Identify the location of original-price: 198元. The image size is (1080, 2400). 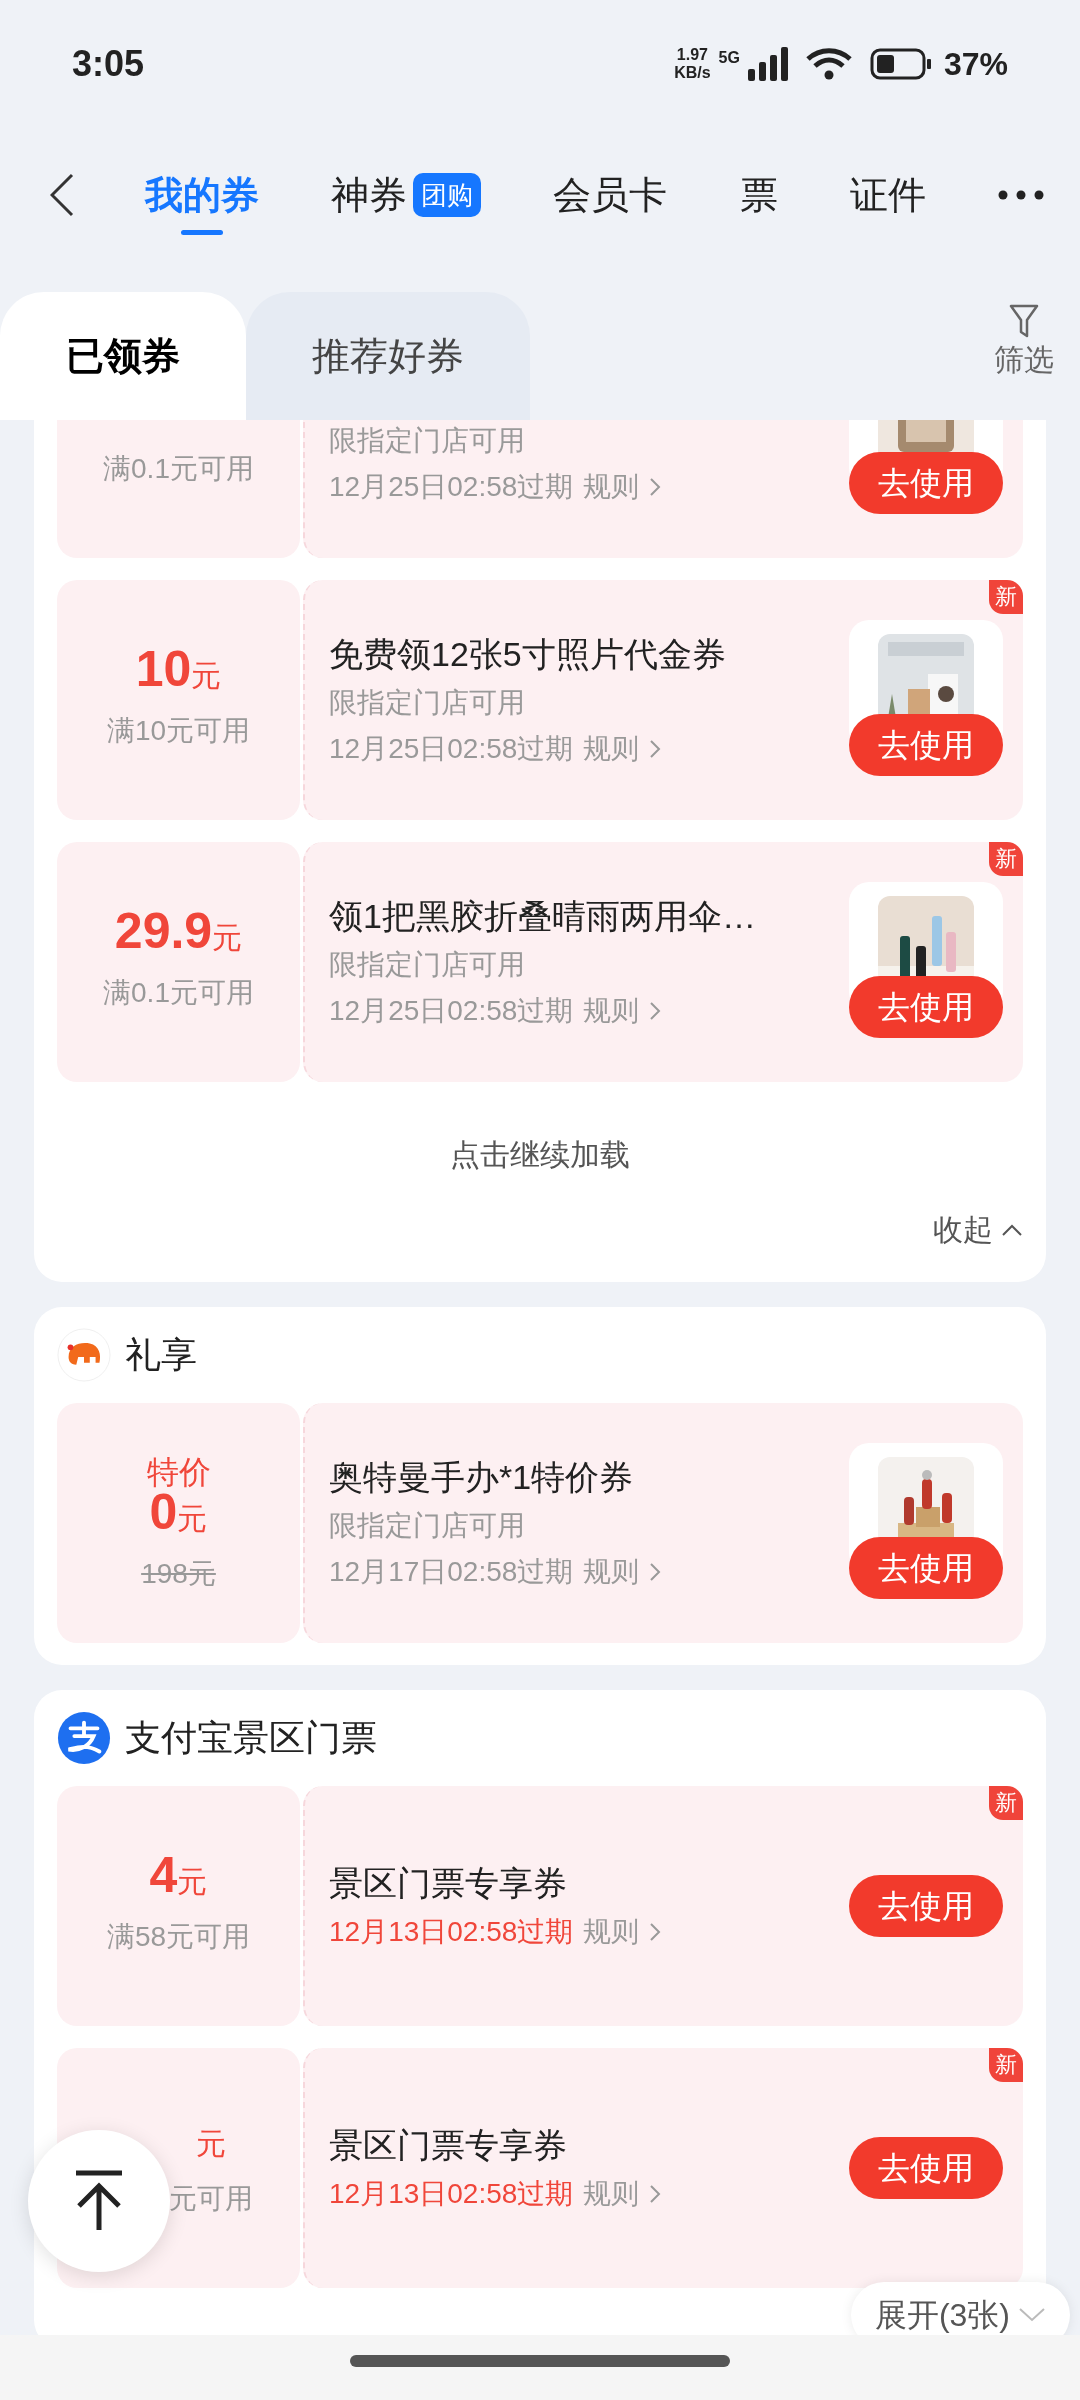
(178, 1574).